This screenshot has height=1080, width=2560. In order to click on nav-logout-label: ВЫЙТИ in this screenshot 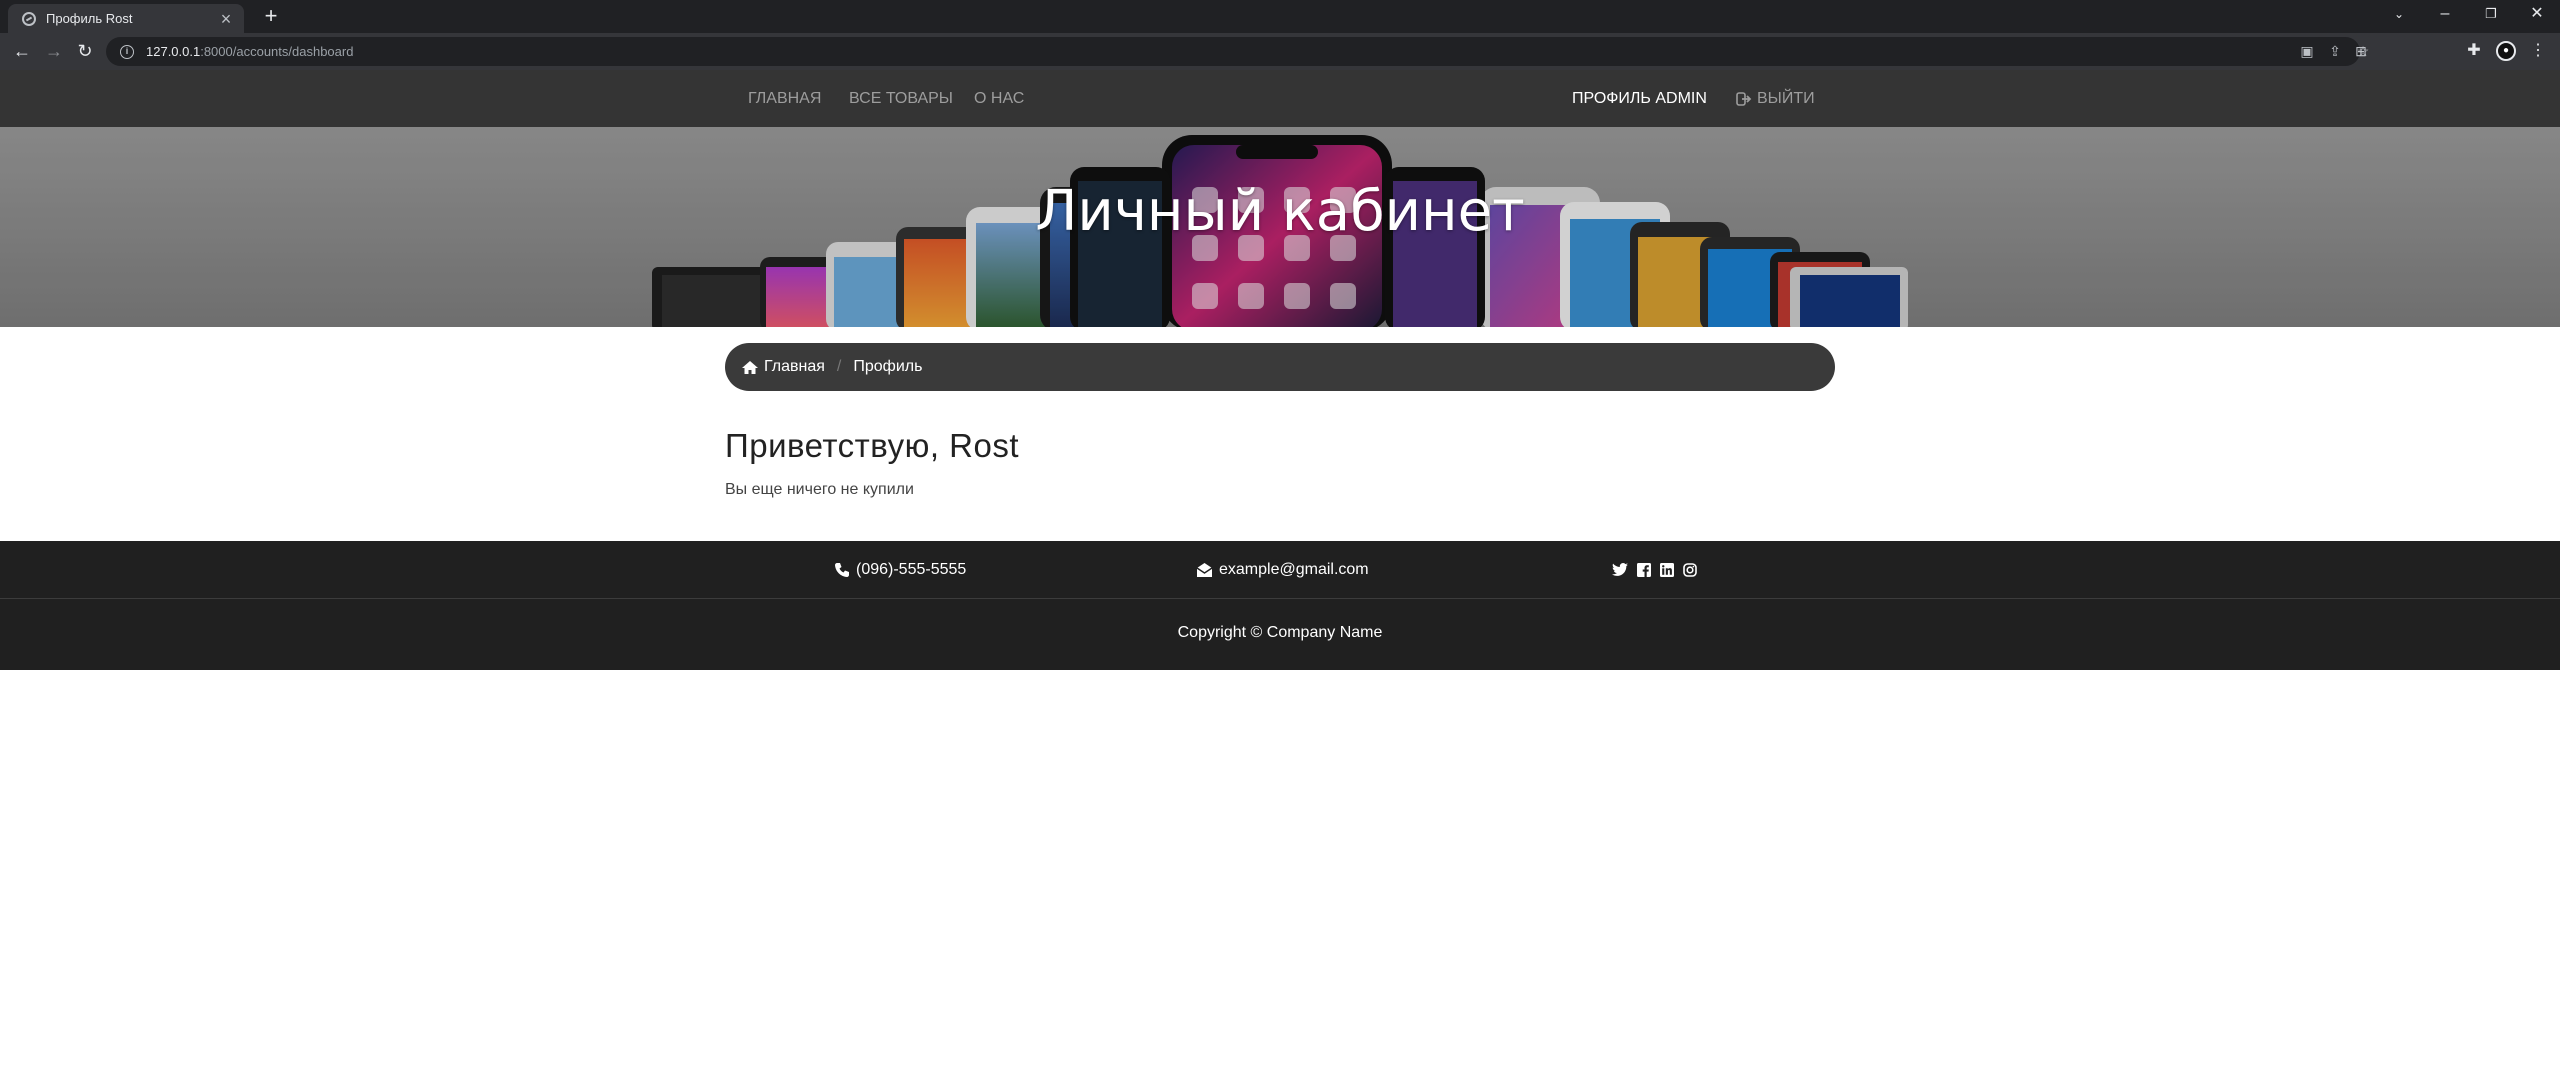, I will do `click(1786, 98)`.